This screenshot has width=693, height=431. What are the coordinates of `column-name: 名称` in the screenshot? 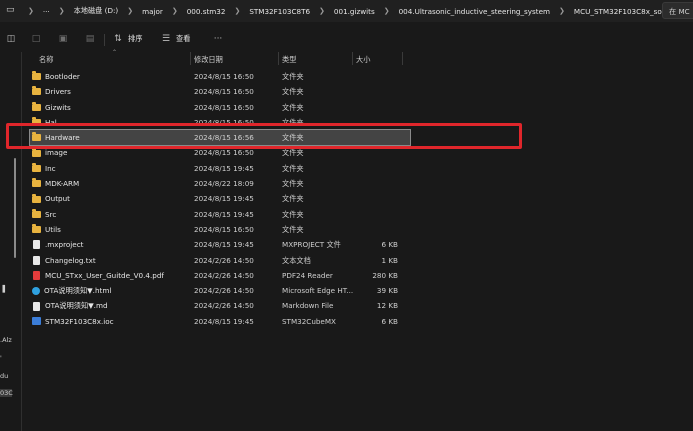 It's located at (46, 60).